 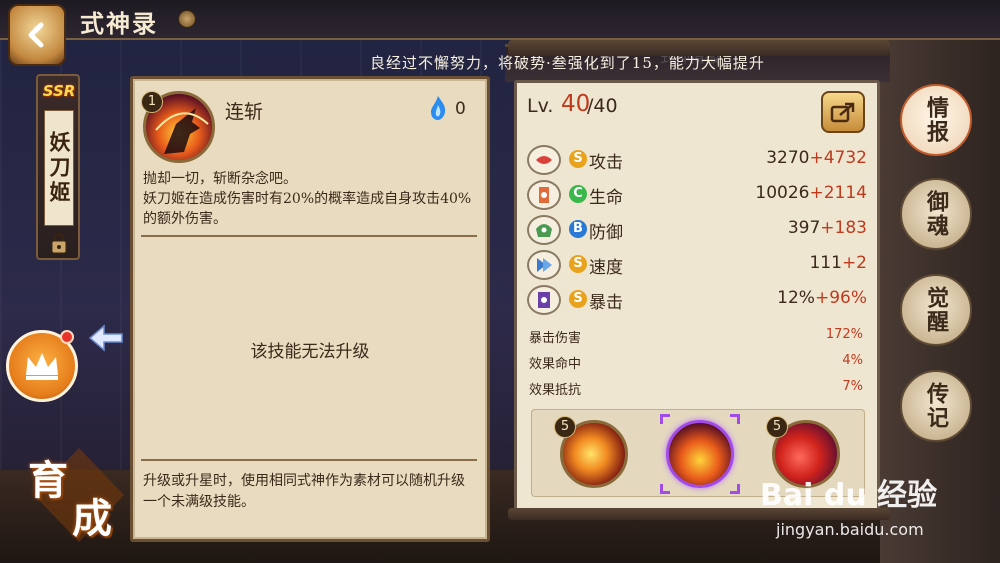 What do you see at coordinates (936, 406) in the screenshot?
I see `tab-biography: 传记` at bounding box center [936, 406].